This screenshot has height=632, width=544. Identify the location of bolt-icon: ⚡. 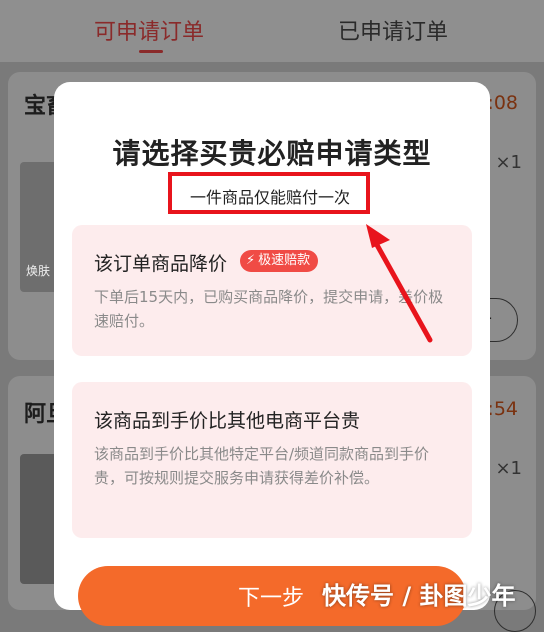
(251, 260).